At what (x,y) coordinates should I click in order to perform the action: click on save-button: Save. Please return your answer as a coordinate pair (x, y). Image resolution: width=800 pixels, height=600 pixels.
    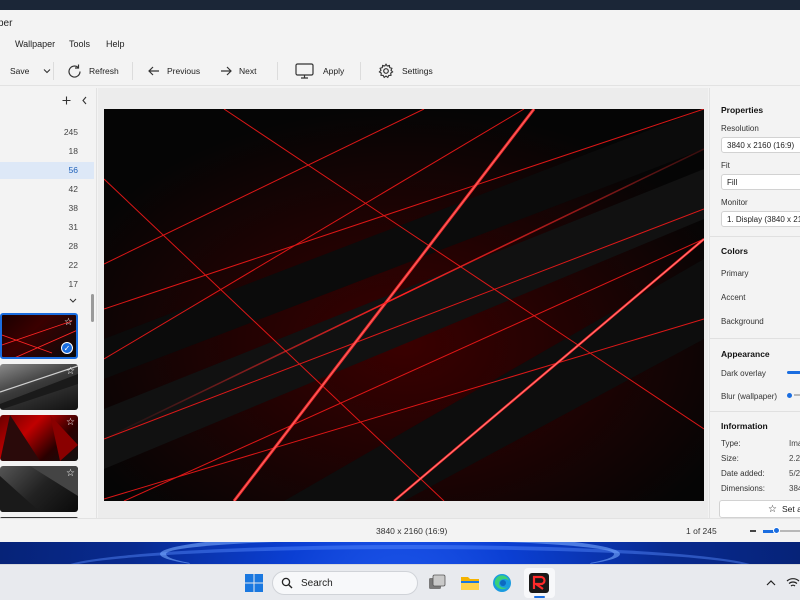
    Looking at the image, I should click on (30, 71).